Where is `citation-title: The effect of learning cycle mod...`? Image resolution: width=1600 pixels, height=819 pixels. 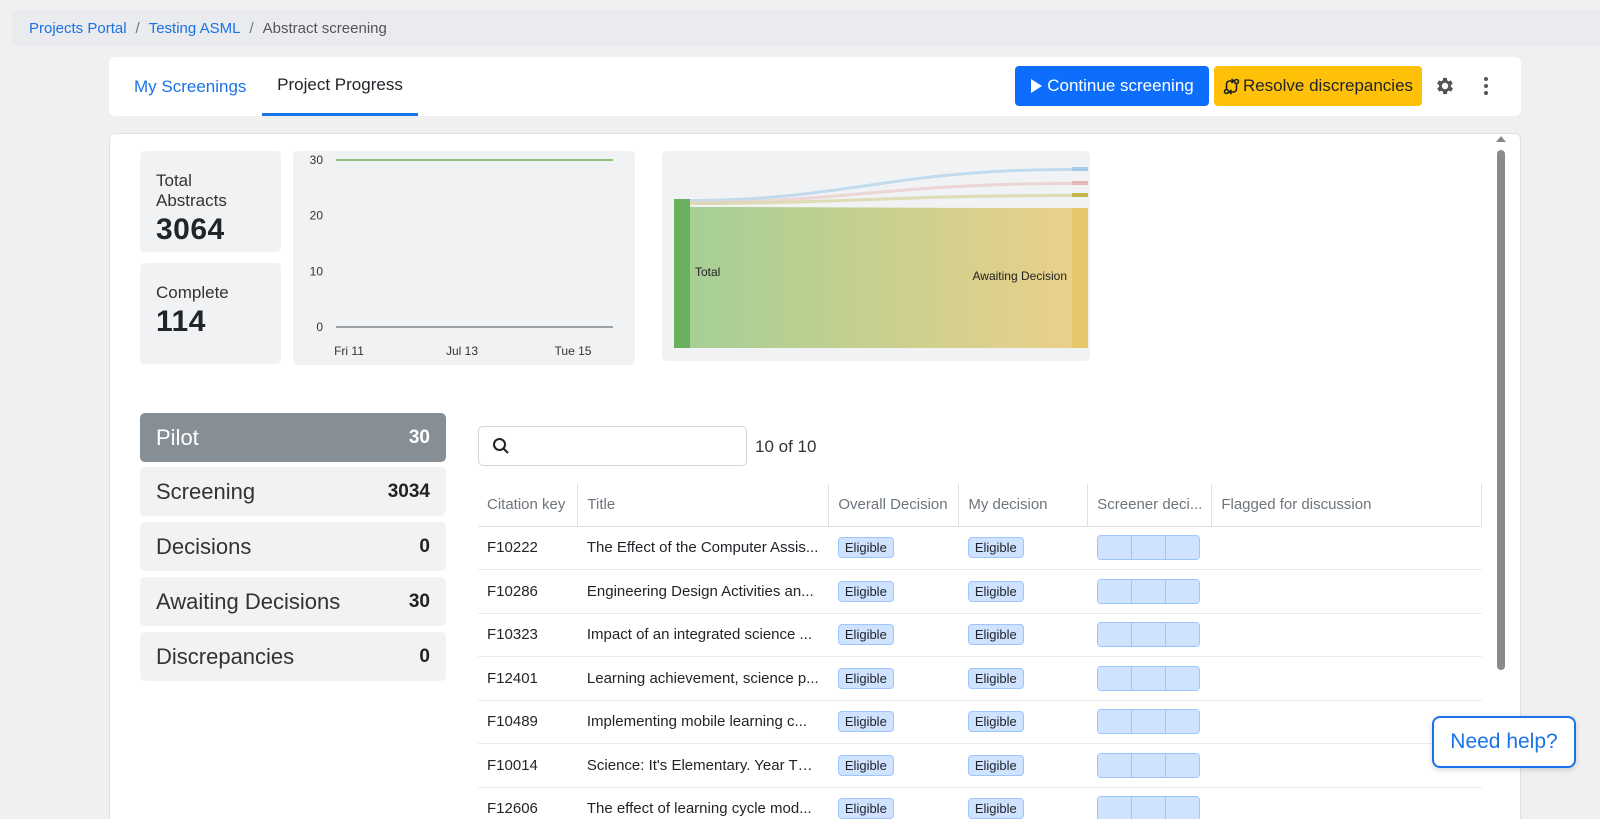
citation-title: The effect of learning cycle mod... is located at coordinates (699, 809).